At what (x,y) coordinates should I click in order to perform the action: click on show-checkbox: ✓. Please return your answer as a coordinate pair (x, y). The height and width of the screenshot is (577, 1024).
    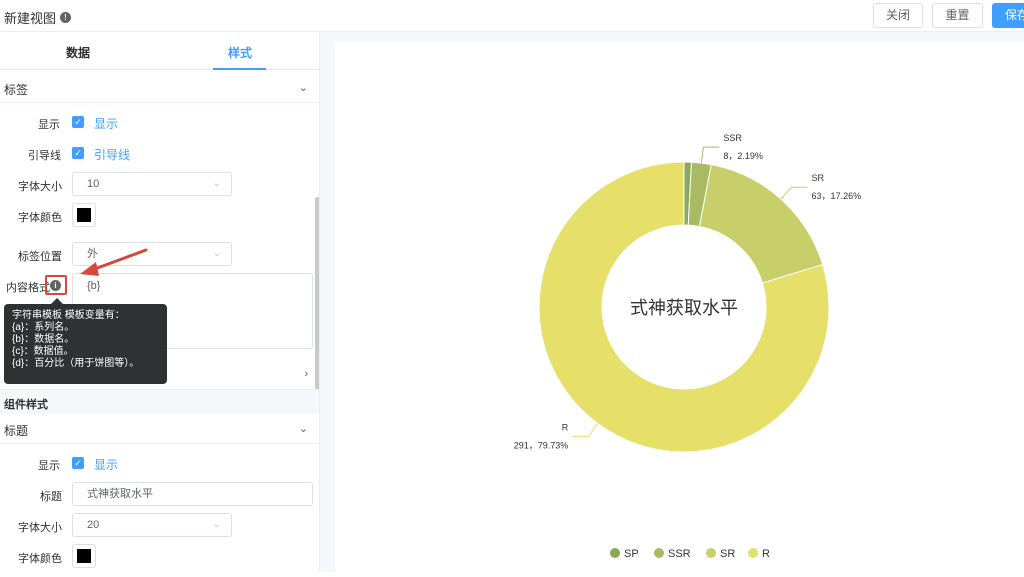
    Looking at the image, I should click on (78, 122).